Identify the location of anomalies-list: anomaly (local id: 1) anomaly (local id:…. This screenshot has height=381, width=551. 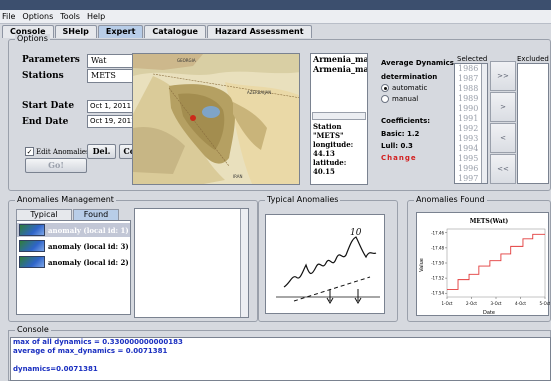
(73, 267).